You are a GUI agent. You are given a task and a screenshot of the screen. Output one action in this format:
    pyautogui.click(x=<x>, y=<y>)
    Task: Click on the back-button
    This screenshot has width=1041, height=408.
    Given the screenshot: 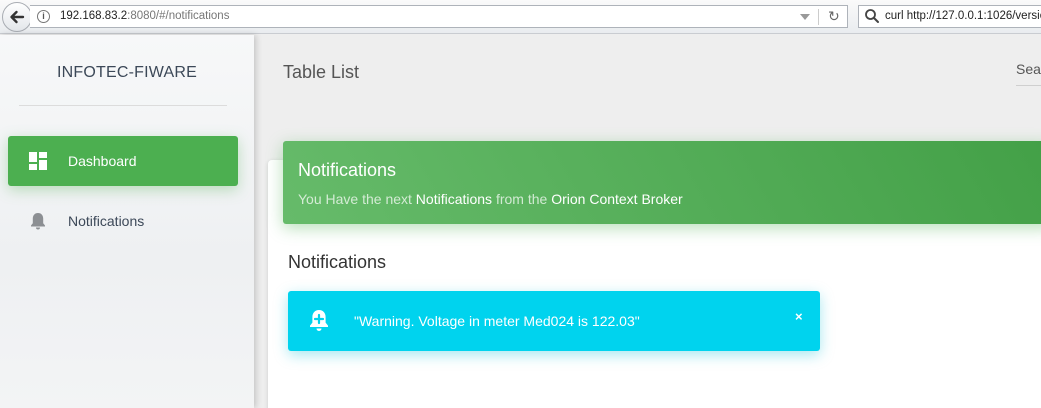 What is the action you would take?
    pyautogui.click(x=17, y=17)
    